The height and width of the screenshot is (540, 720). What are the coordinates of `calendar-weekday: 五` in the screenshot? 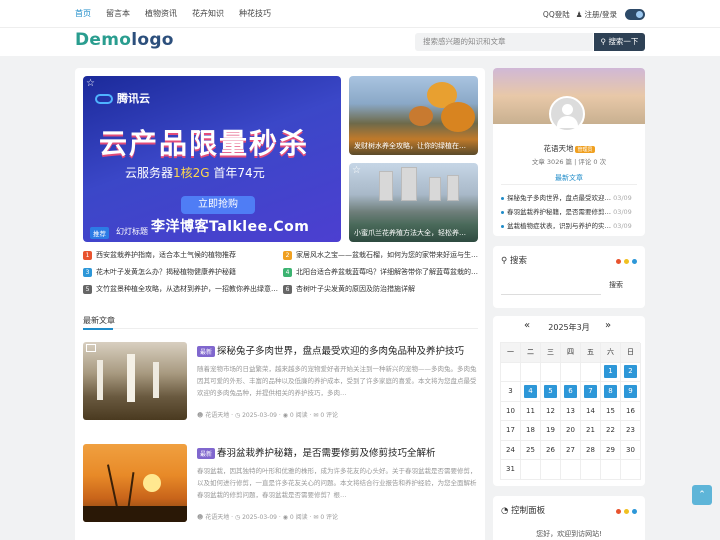 It's located at (591, 353).